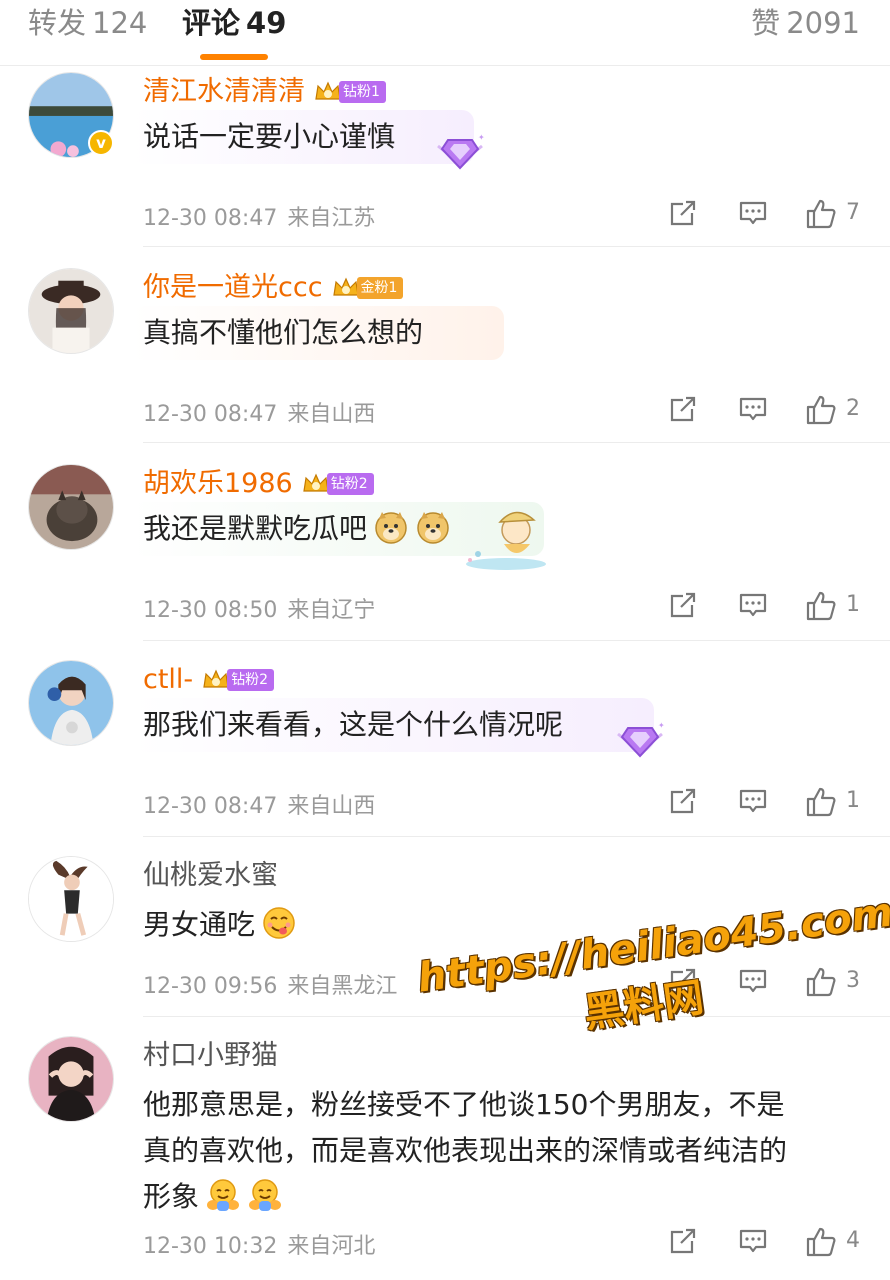  What do you see at coordinates (87, 23) in the screenshot?
I see `tab-repost: 转发 124` at bounding box center [87, 23].